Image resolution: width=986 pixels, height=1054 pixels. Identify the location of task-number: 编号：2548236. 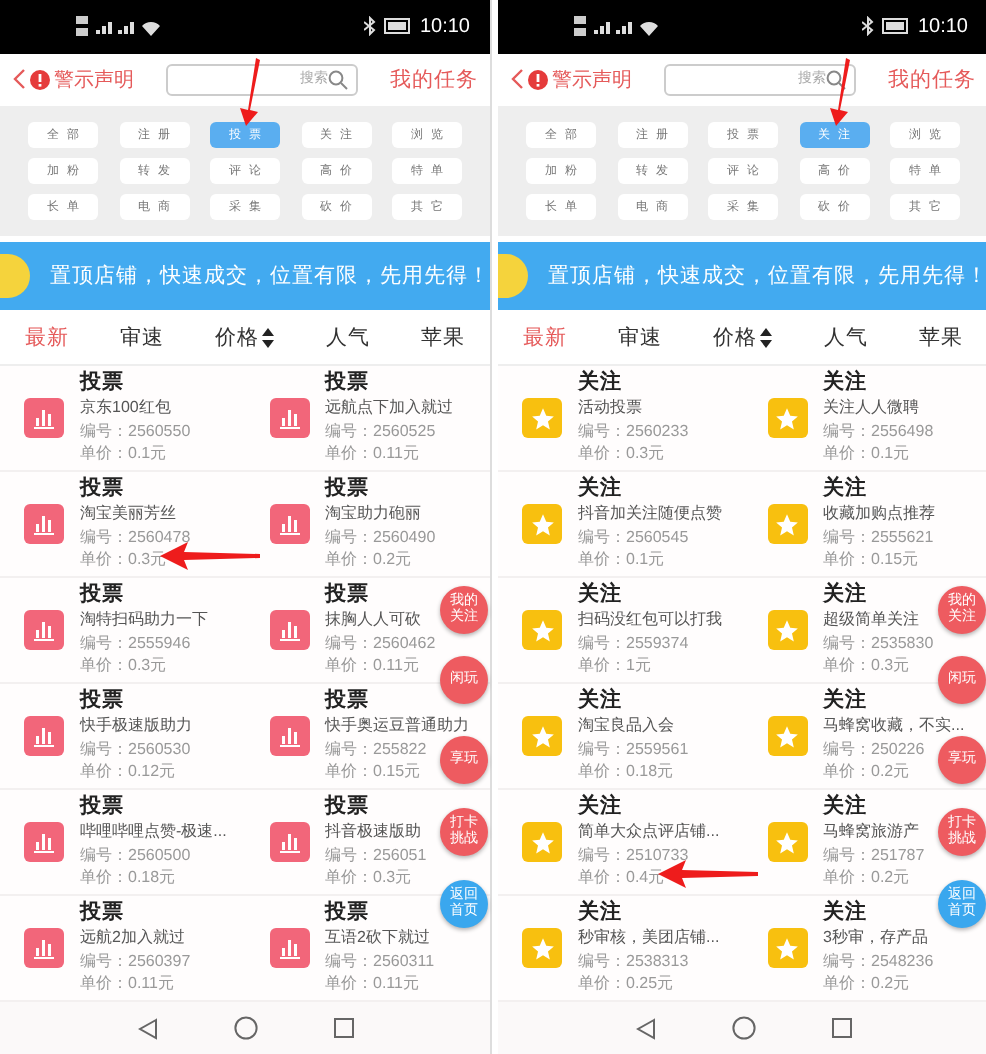
(878, 961).